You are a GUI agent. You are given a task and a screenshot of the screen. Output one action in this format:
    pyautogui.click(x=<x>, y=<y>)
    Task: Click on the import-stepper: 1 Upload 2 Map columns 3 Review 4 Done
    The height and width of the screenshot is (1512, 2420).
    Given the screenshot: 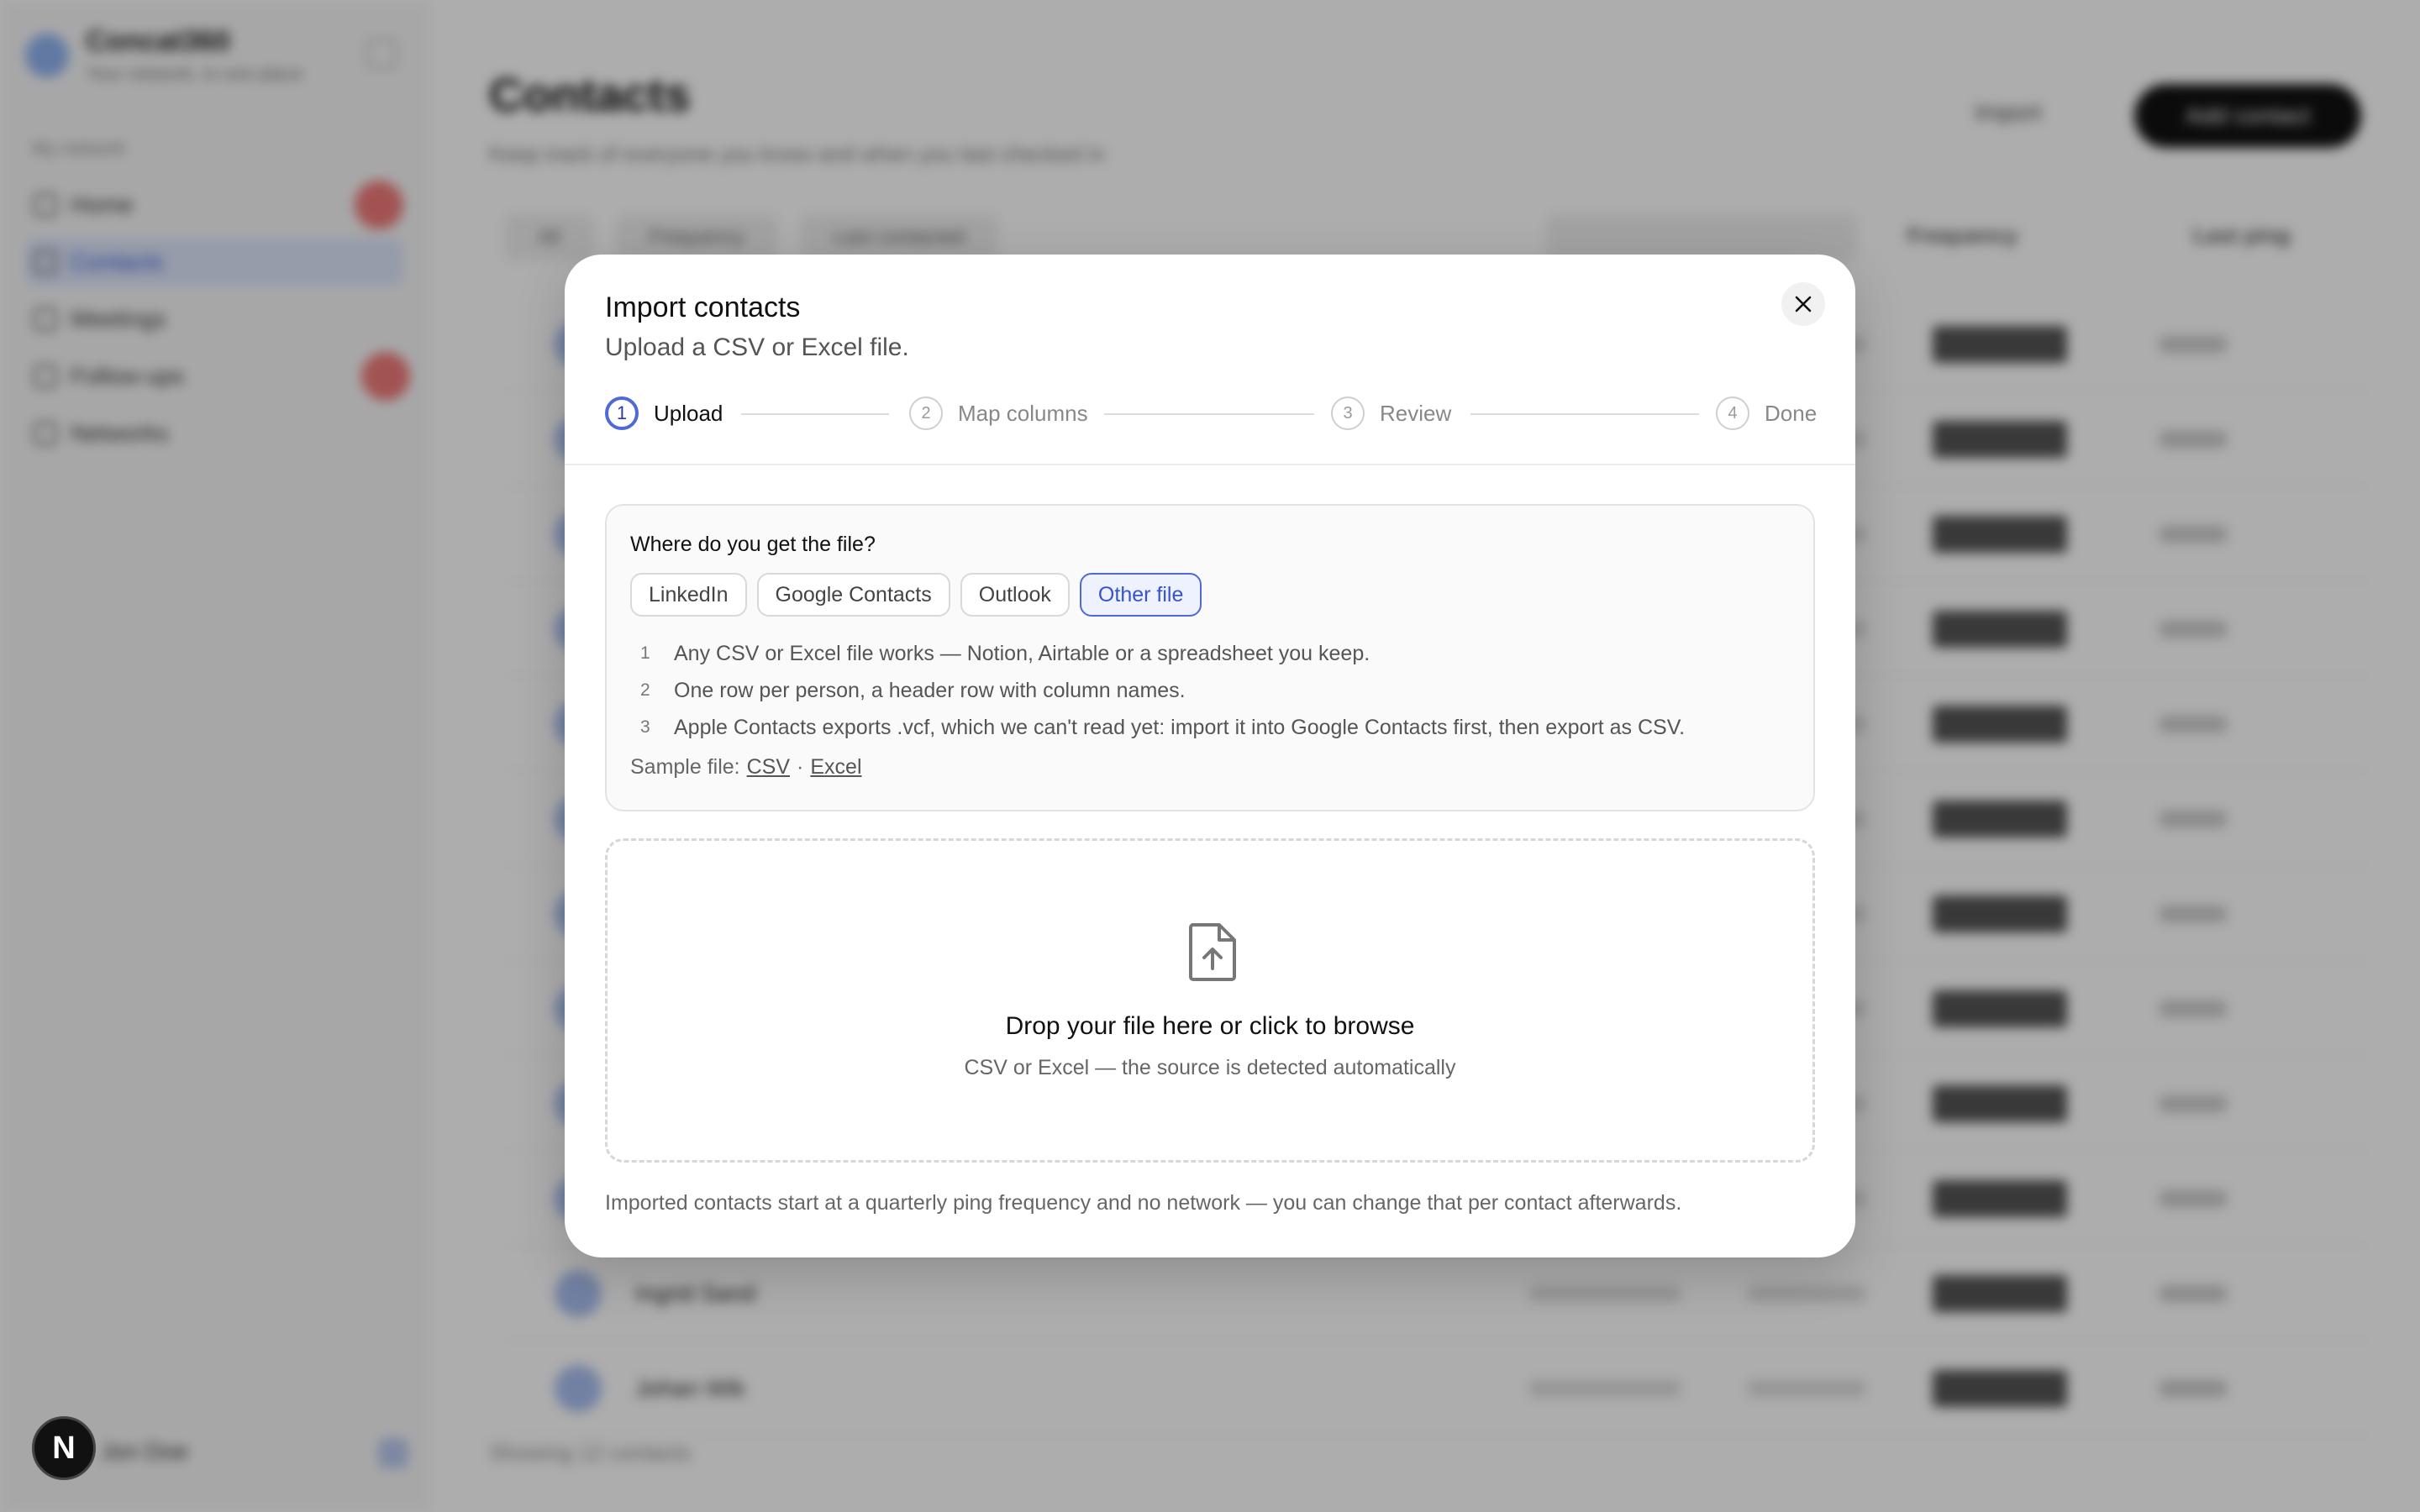 What is the action you would take?
    pyautogui.click(x=1211, y=413)
    